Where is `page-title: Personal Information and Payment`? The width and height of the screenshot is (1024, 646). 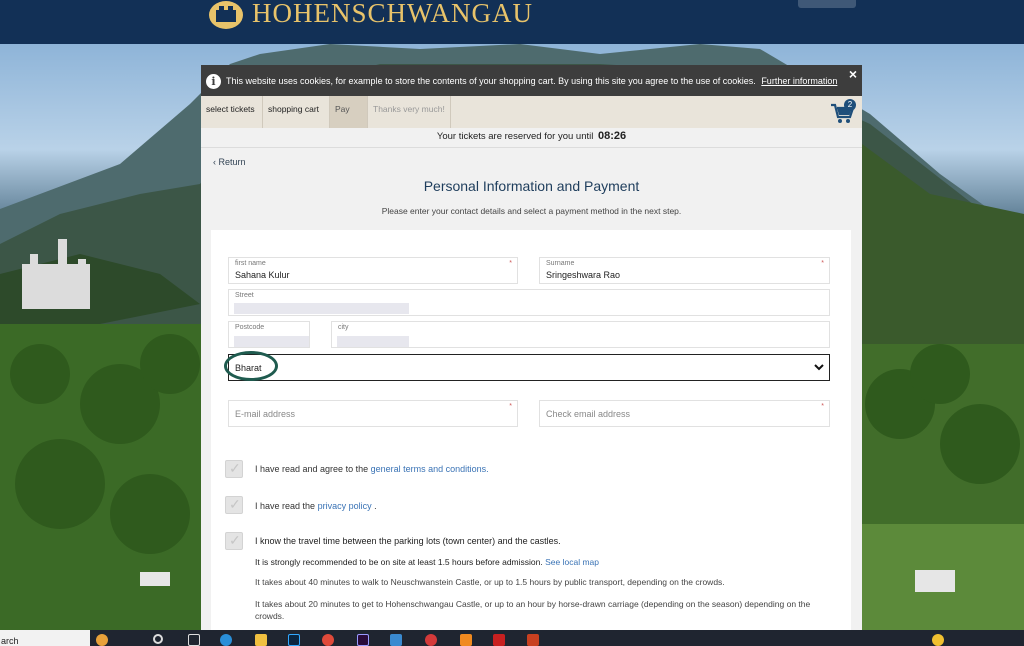 page-title: Personal Information and Payment is located at coordinates (531, 186).